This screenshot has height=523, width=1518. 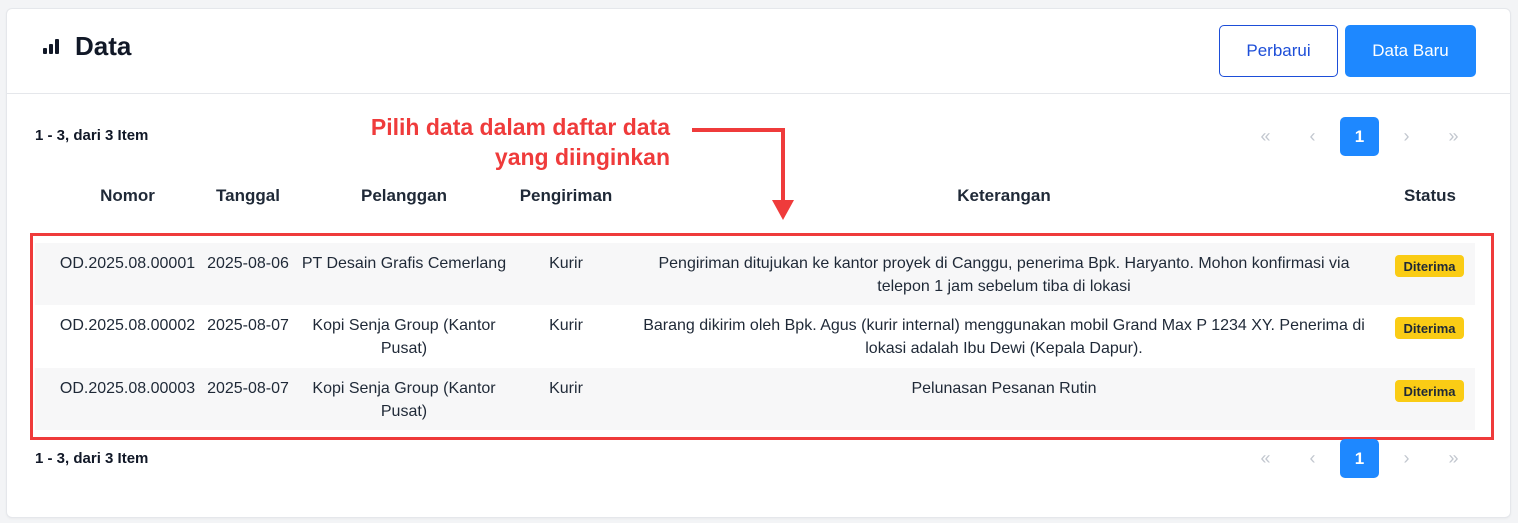 I want to click on annotation-line-1: Pilih data dalam daftar data, so click(x=520, y=127).